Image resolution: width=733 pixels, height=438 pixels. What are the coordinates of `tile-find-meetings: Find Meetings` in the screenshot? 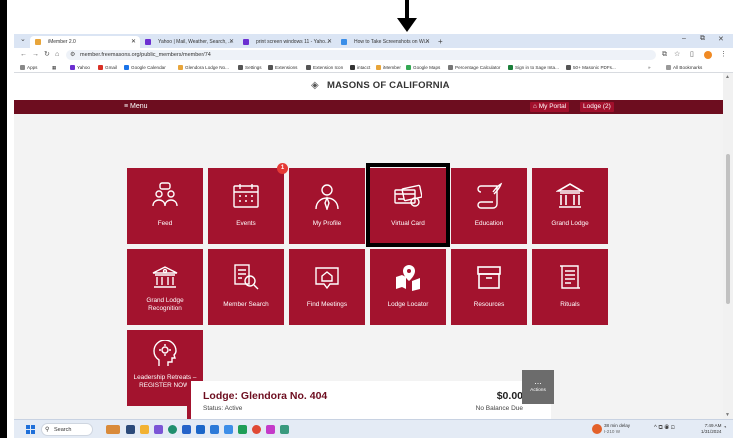 It's located at (327, 287).